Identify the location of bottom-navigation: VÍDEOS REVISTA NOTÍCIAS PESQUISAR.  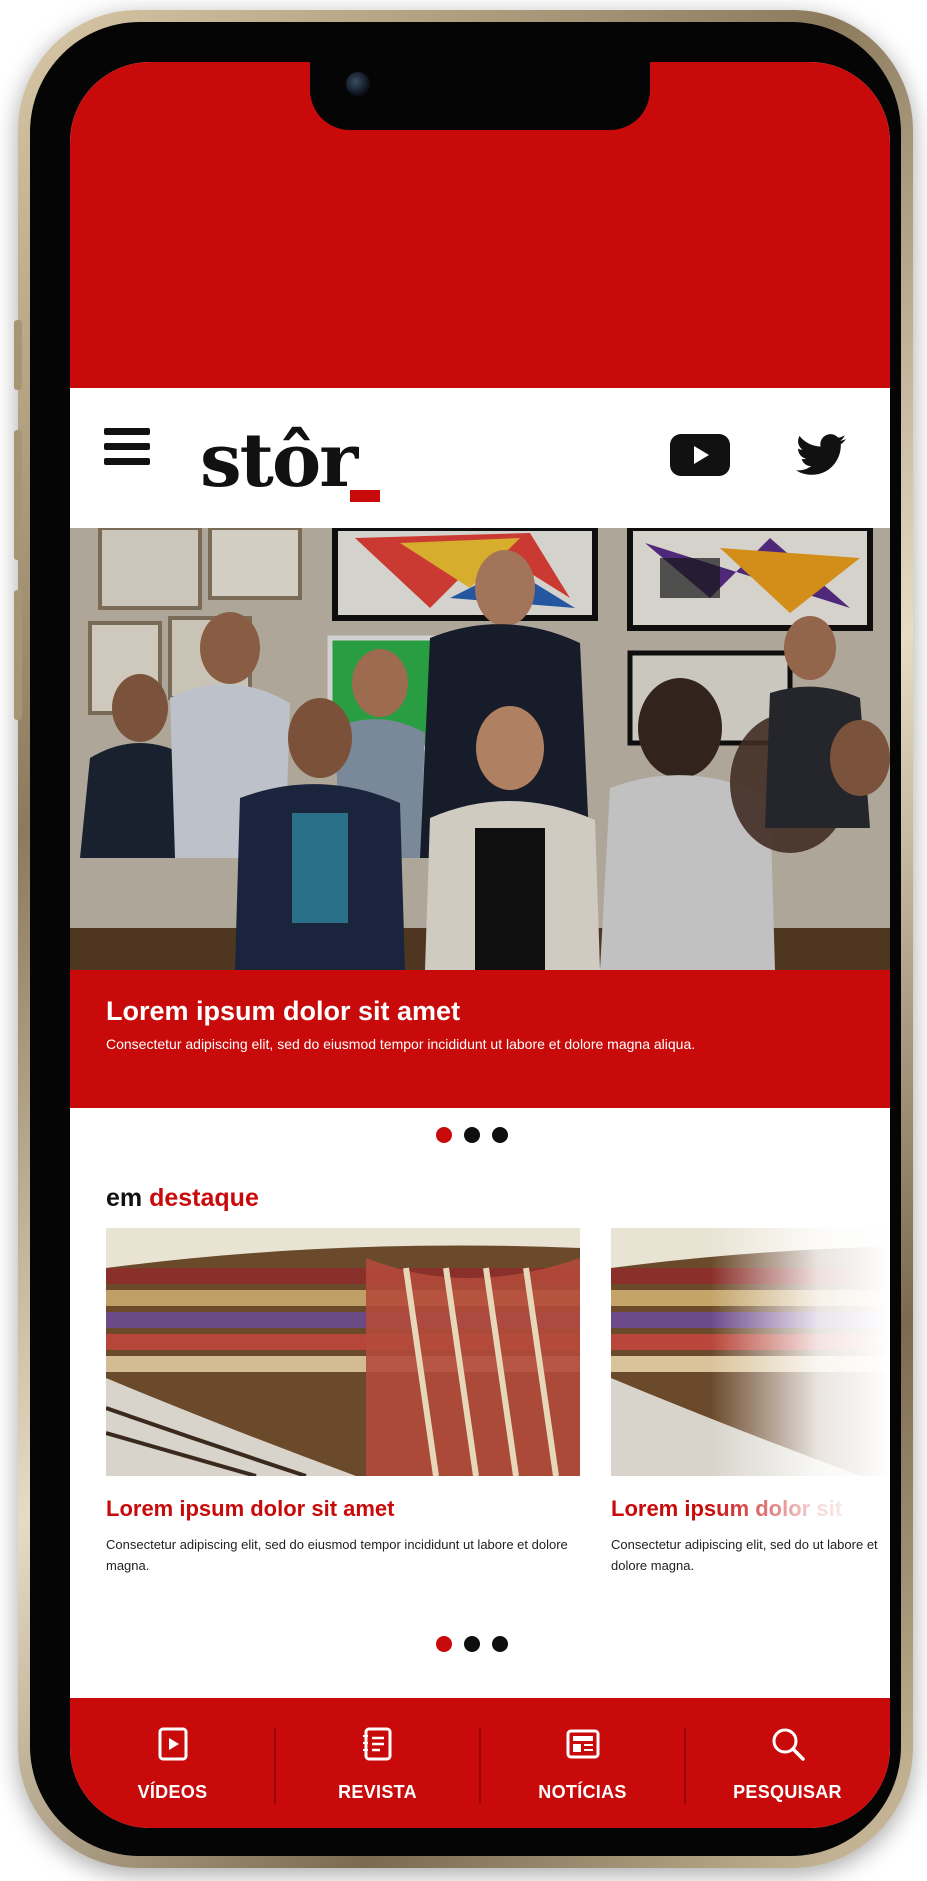
(480, 1763).